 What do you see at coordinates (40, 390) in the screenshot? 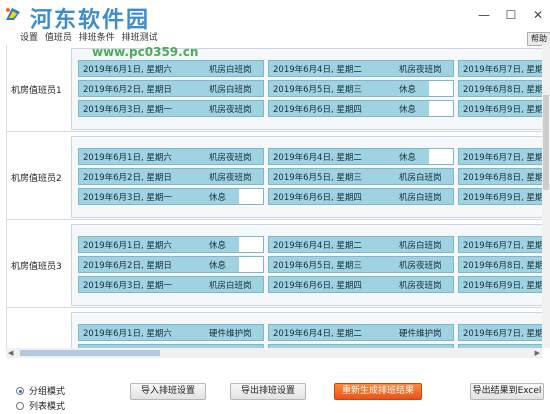
I see `radio-group-mode: 分组模式` at bounding box center [40, 390].